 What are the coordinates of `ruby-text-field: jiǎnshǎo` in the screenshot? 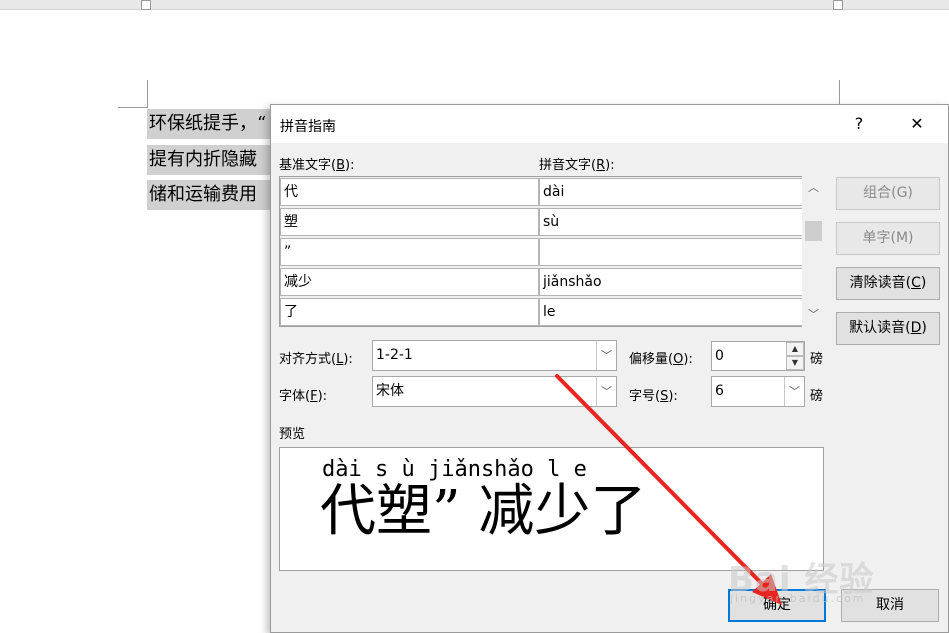 It's located at (671, 282).